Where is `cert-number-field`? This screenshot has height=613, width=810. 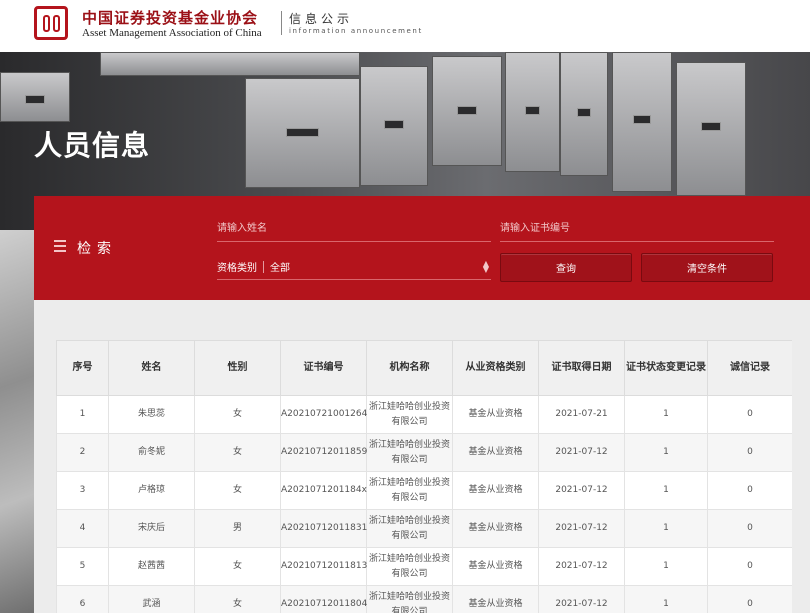 cert-number-field is located at coordinates (637, 229).